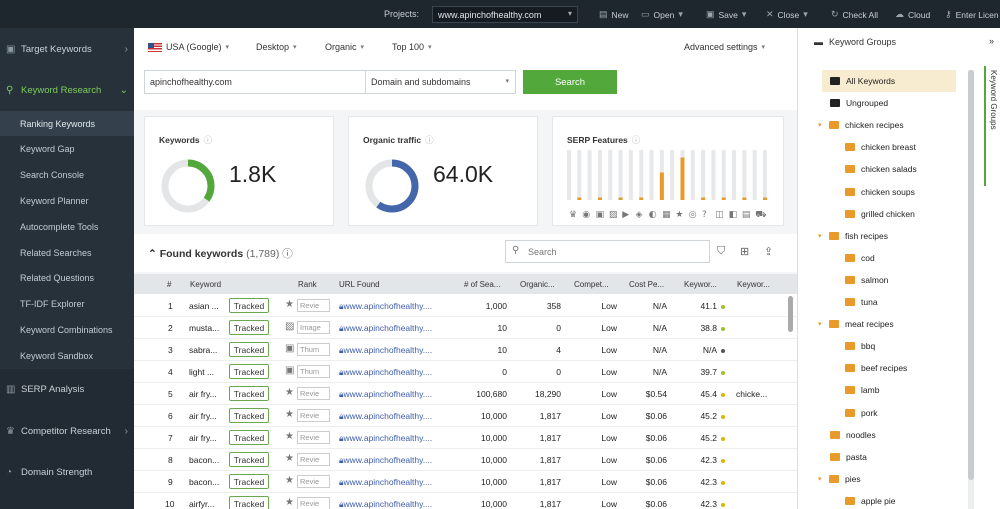 Image resolution: width=1000 pixels, height=509 pixels. Describe the element at coordinates (768, 251) in the screenshot. I see `export-icon: ⇪` at that location.